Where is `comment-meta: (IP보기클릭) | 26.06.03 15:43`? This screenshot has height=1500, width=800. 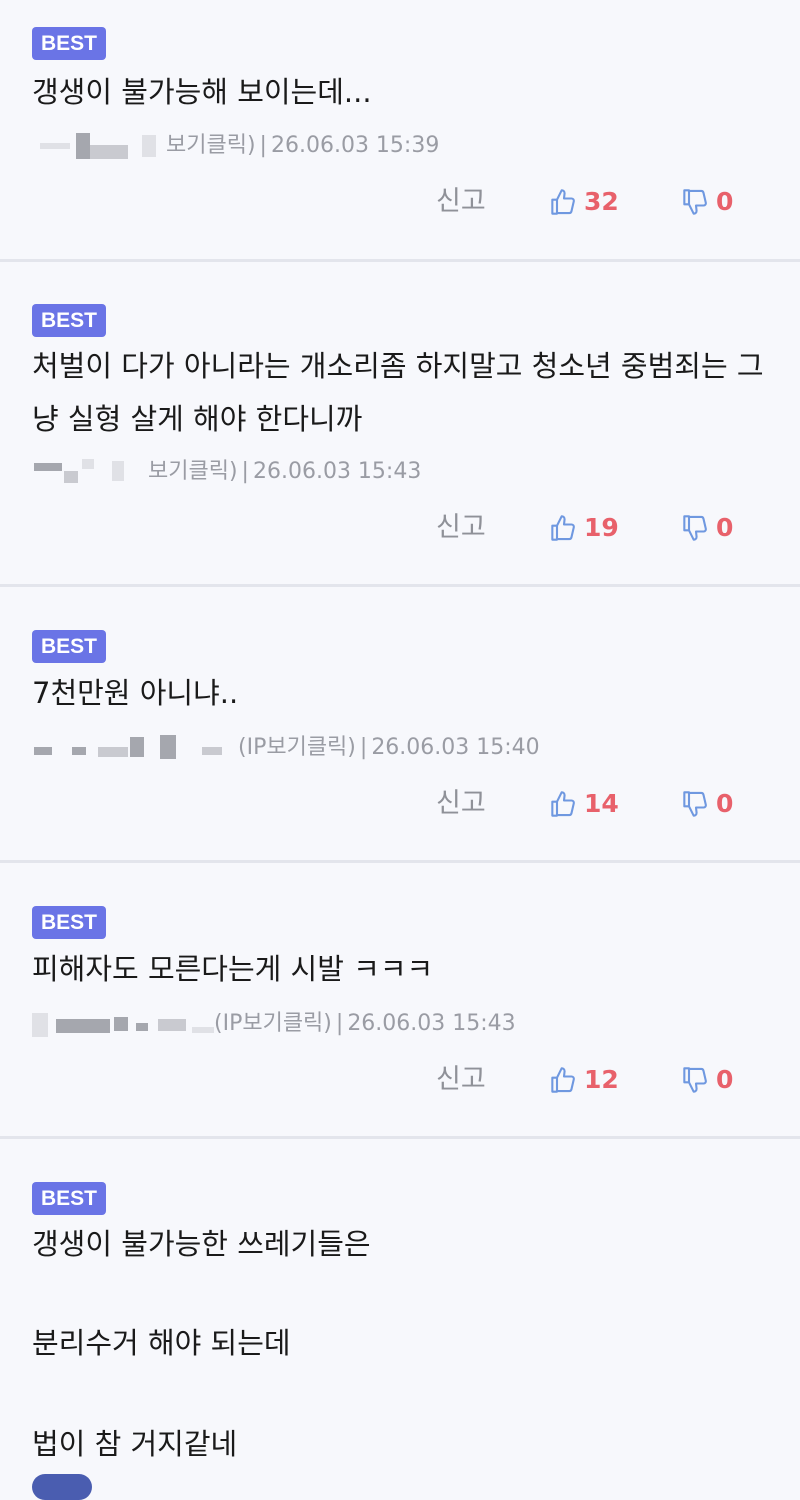 comment-meta: (IP보기클릭) | 26.06.03 15:43 is located at coordinates (365, 1023).